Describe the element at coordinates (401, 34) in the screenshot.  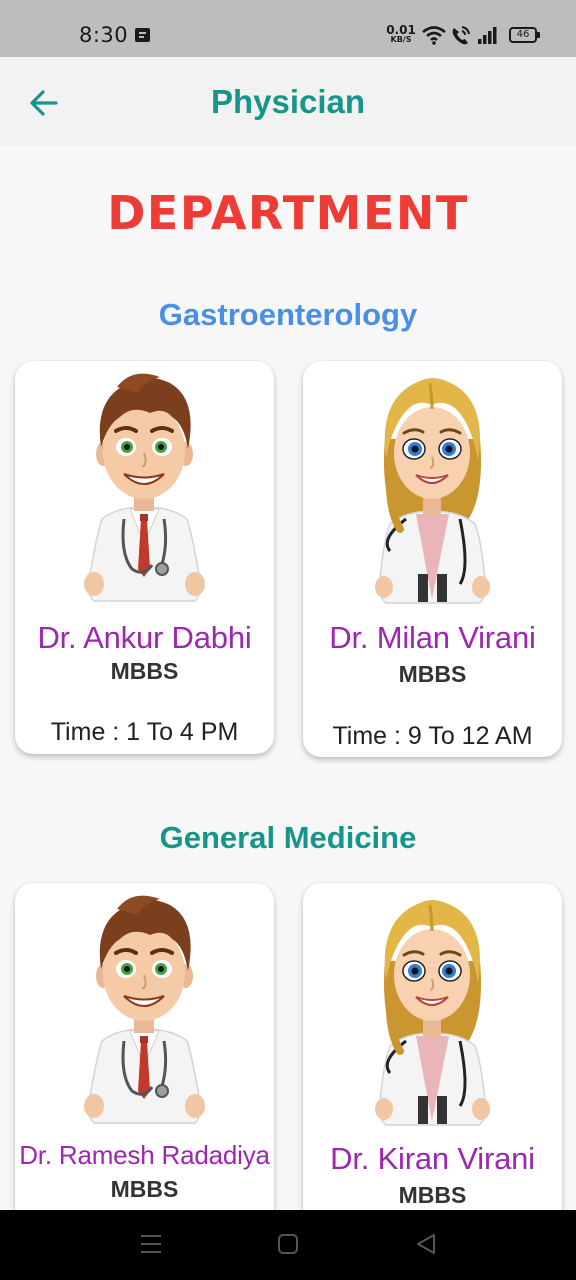
I see `network-speed: 0.01 KB/S` at that location.